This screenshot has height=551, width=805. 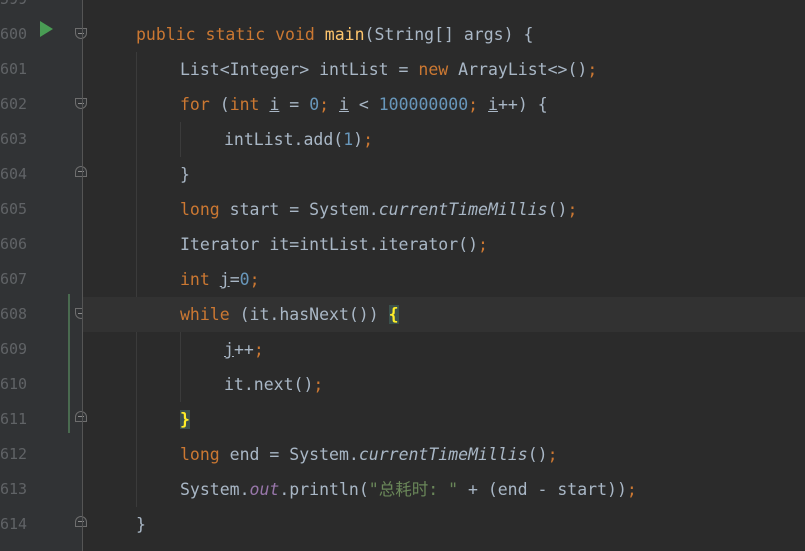 What do you see at coordinates (444, 314) in the screenshot?
I see `code-line-current: while (it.hasNext()) {` at bounding box center [444, 314].